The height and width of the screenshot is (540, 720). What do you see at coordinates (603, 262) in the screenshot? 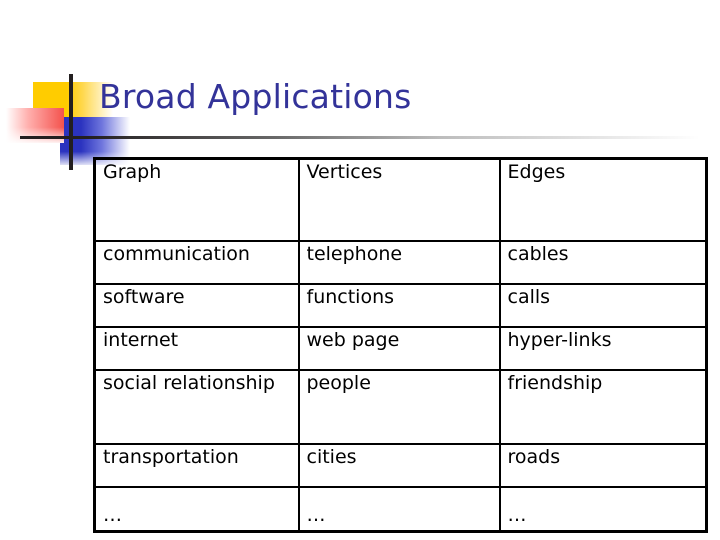
I see `table-cell-edges: cables` at bounding box center [603, 262].